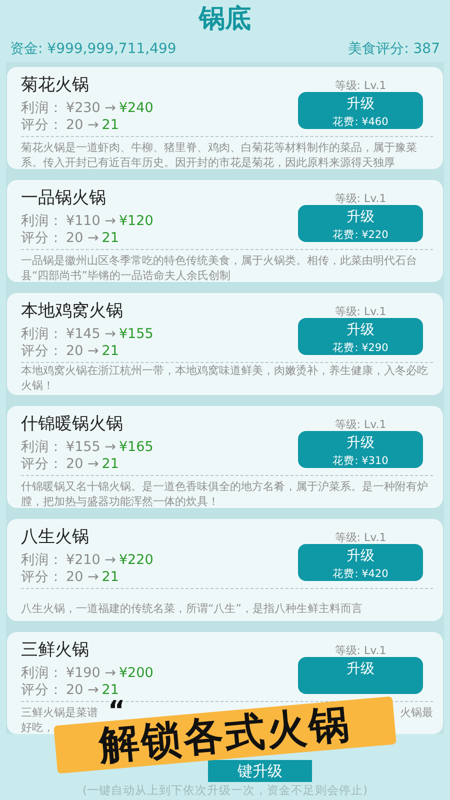 This screenshot has height=800, width=450. What do you see at coordinates (225, 493) in the screenshot?
I see `dish-description: 什锦暖锅又名十锦火锅。是一道色香味俱全的地方名肴，属于沪菜系。是一种附有炉膛，把加热与盛器功能浑然一体的炊具！` at bounding box center [225, 493].